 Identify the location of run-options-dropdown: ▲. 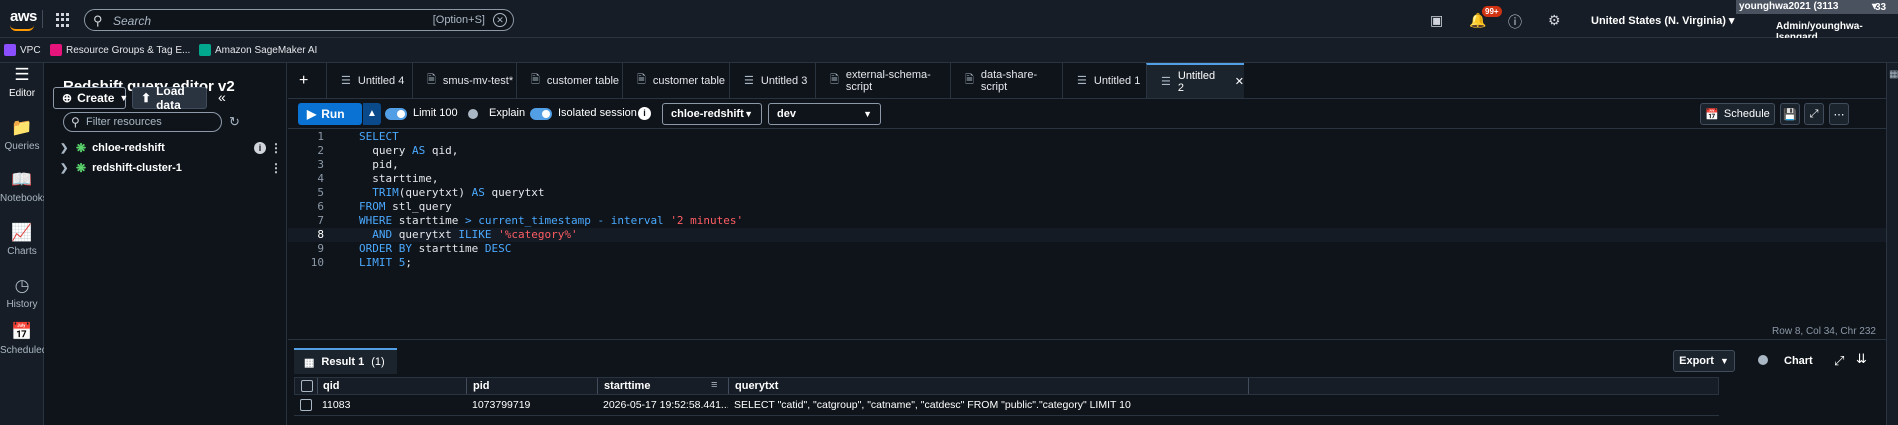
(371, 114).